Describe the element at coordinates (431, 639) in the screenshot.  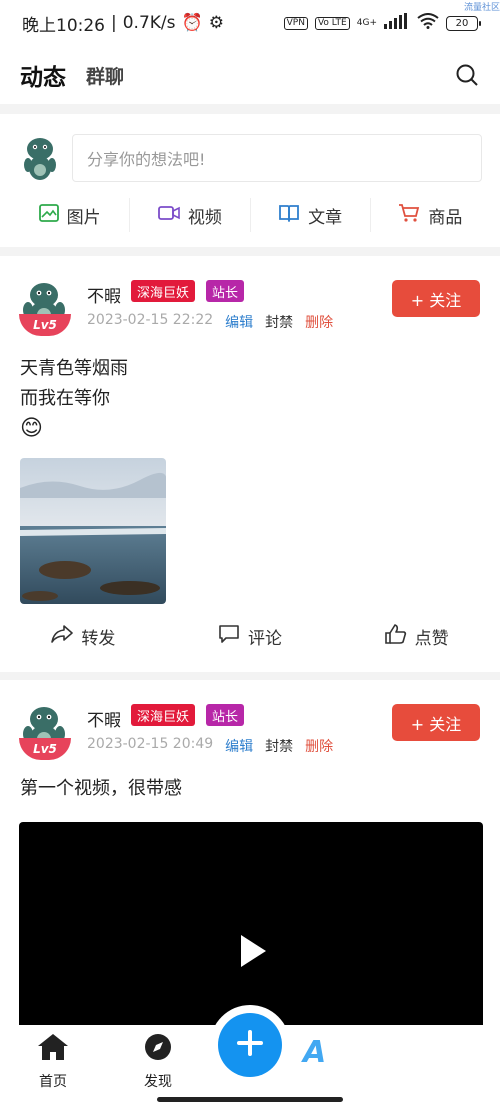
I see `like-label: 点赞` at that location.